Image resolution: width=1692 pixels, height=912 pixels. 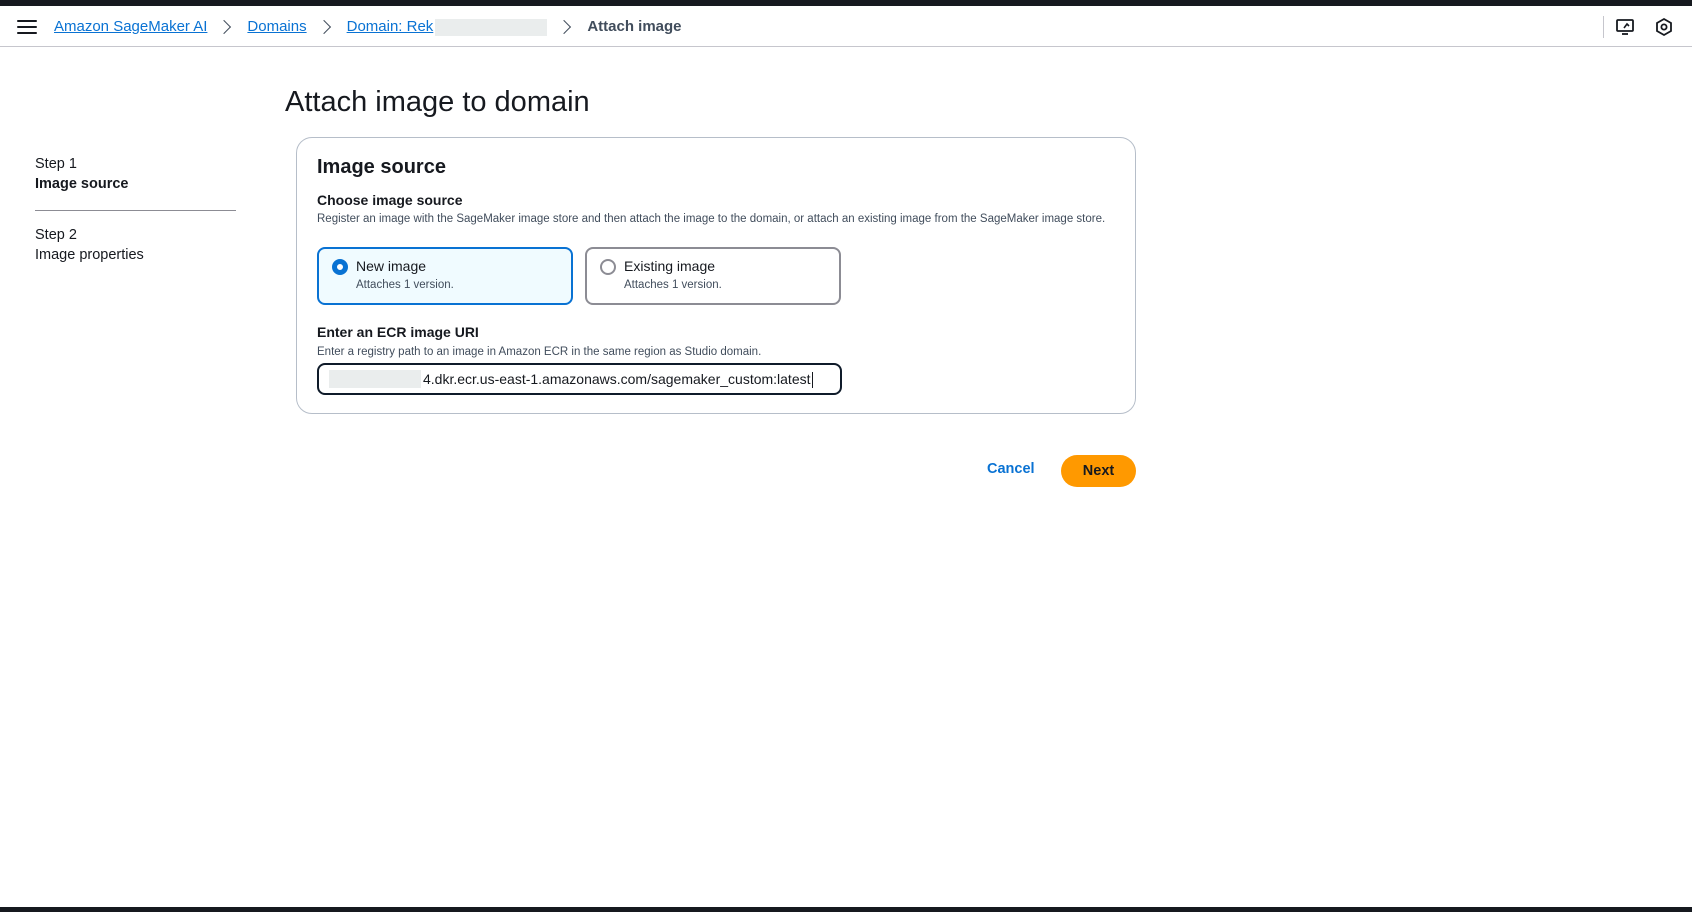 I want to click on option-label: New image, so click(x=391, y=266).